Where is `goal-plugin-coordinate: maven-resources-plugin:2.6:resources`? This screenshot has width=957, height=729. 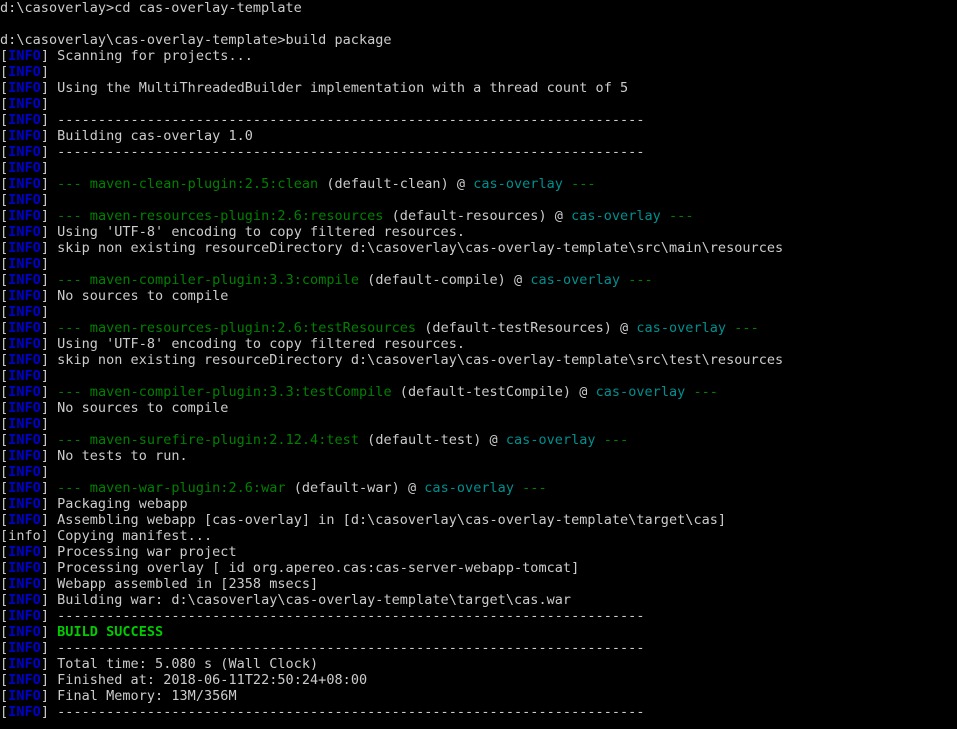
goal-plugin-coordinate: maven-resources-plugin:2.6:resources is located at coordinates (236, 216).